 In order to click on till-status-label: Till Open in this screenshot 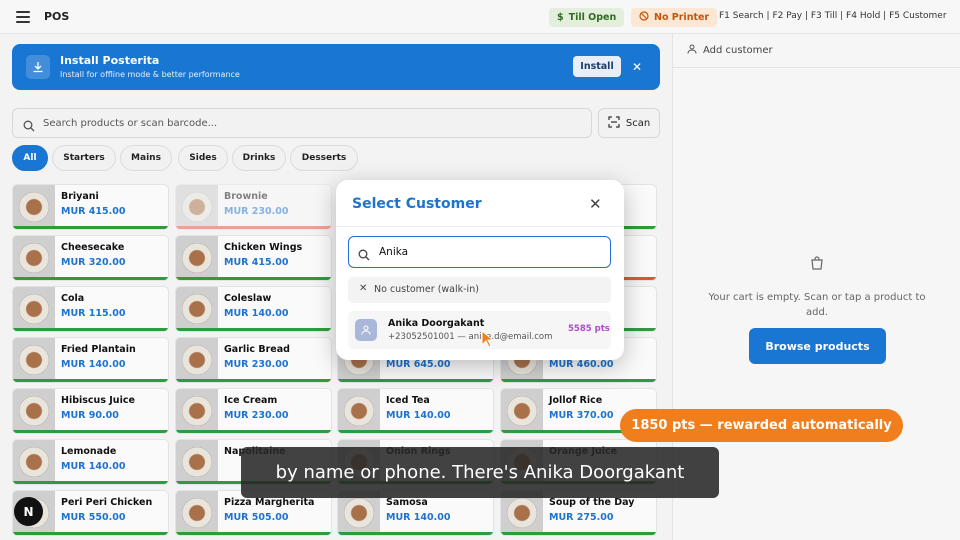, I will do `click(592, 17)`.